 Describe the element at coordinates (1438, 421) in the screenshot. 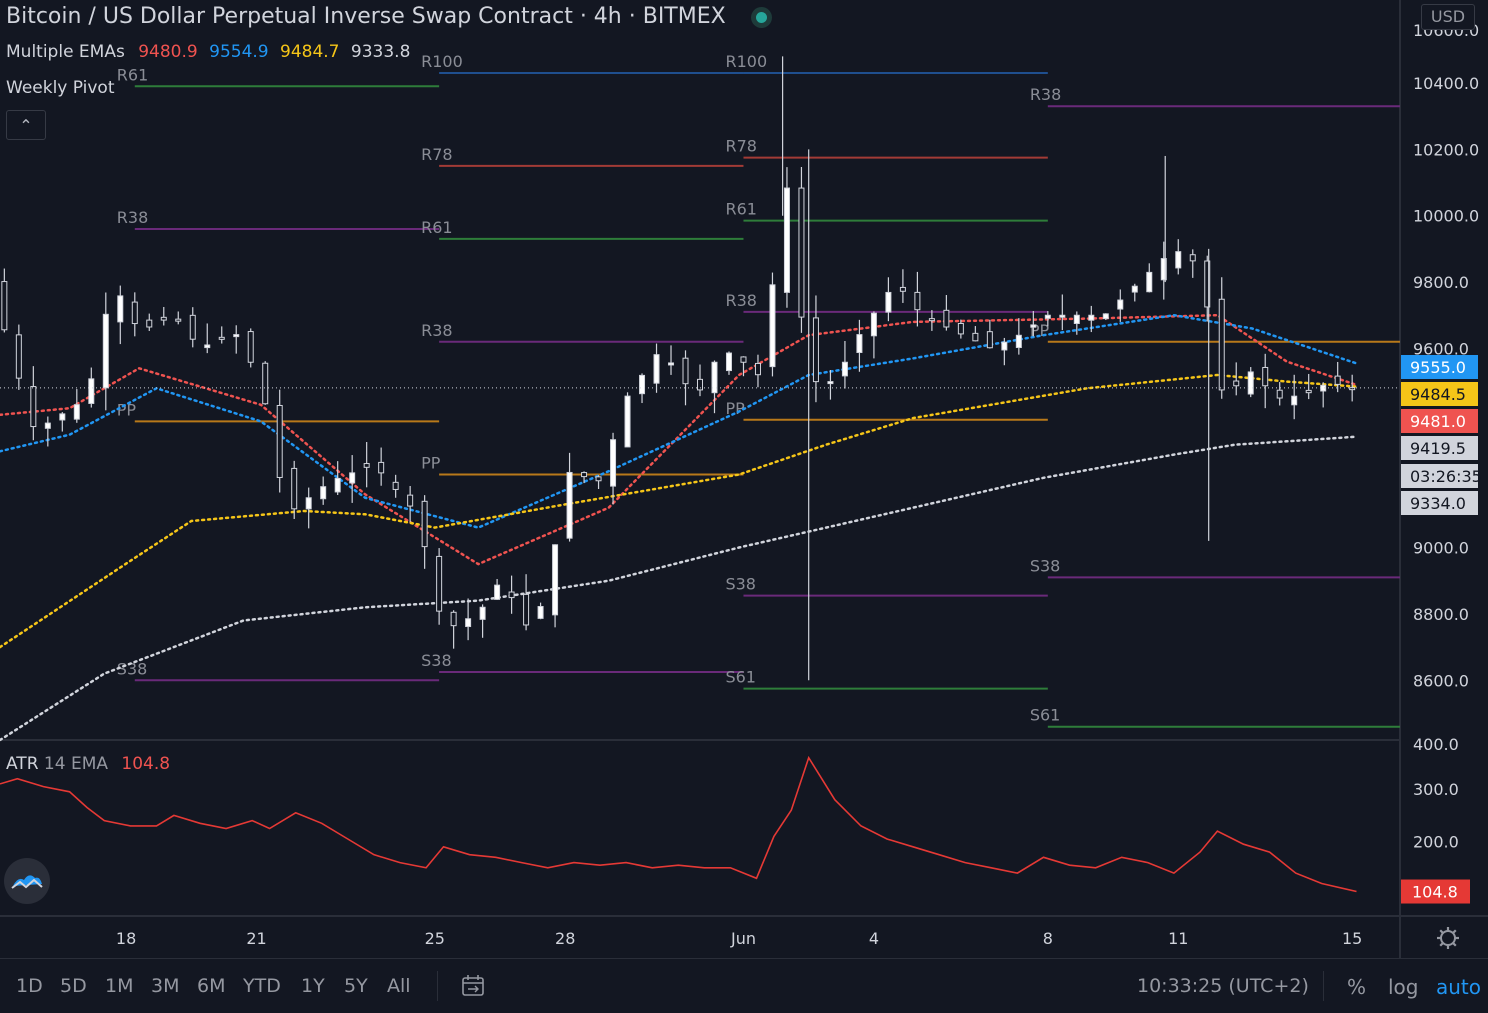

I see `price-tag-label: 9481.0` at that location.